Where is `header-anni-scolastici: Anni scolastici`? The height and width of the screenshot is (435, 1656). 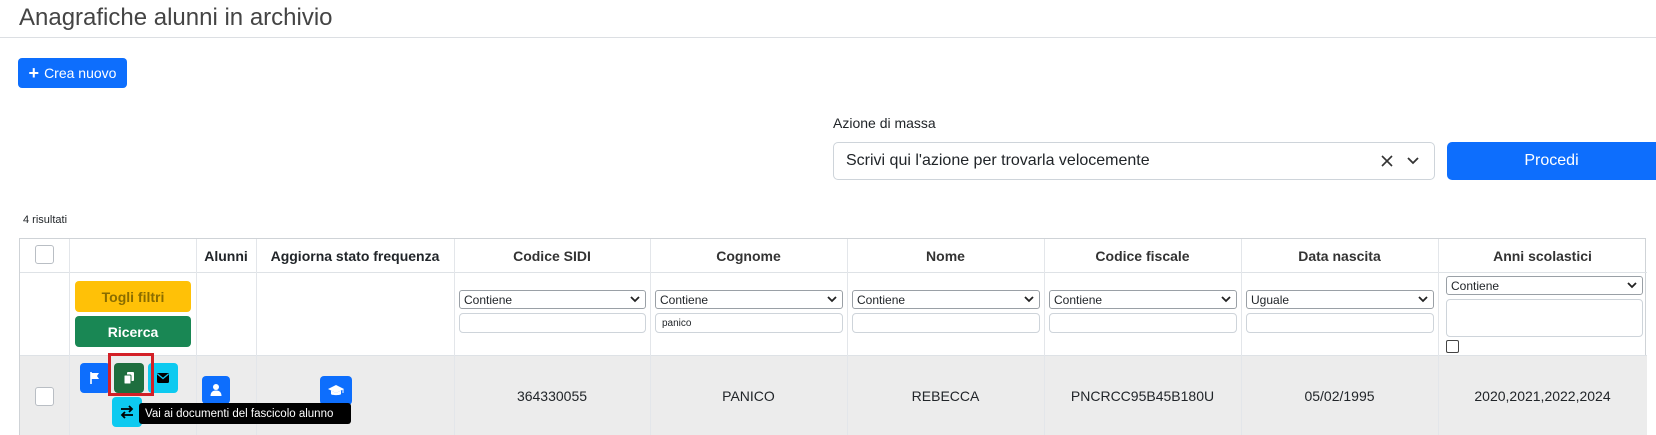
header-anni-scolastici: Anni scolastici is located at coordinates (1542, 255).